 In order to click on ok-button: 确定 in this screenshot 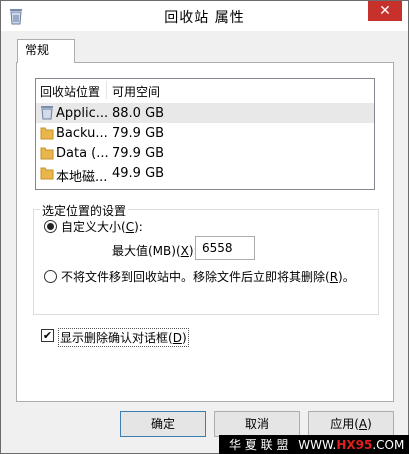, I will do `click(163, 424)`.